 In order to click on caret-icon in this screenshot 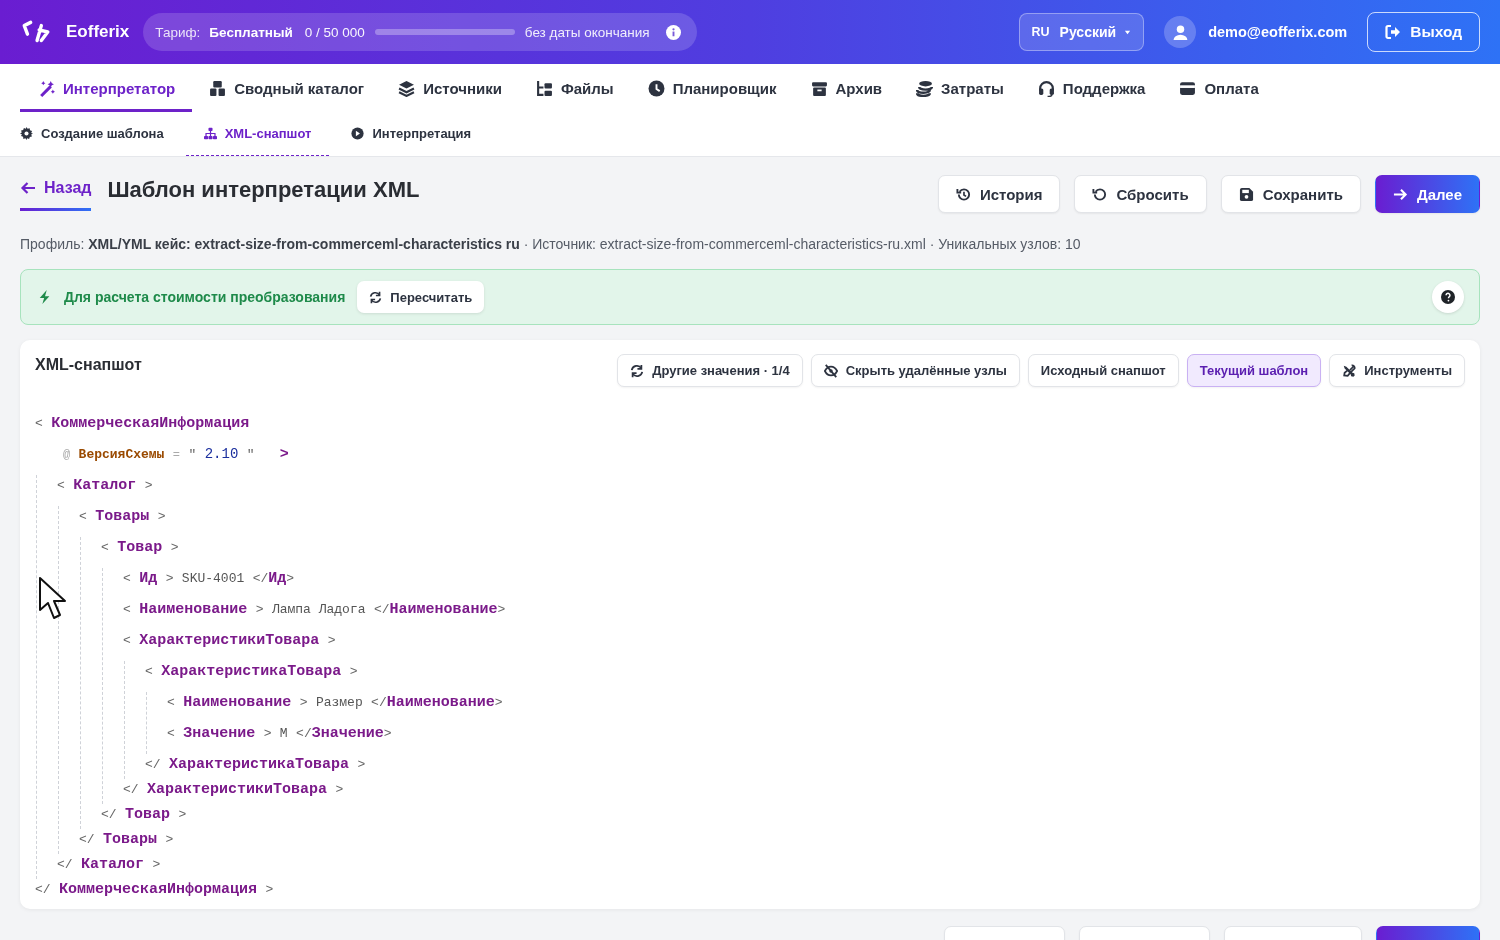, I will do `click(1128, 32)`.